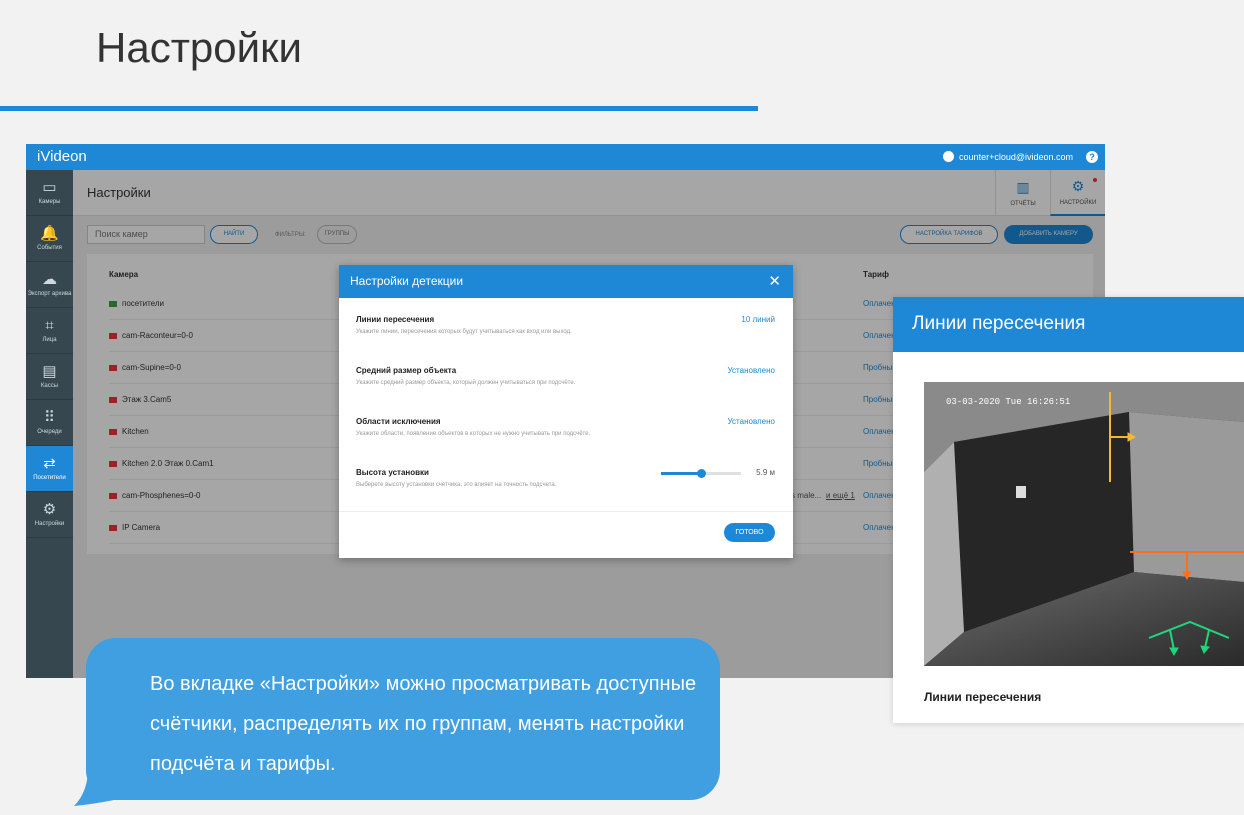 The width and height of the screenshot is (1244, 815). I want to click on sidebar-item-events: 🔔 События, so click(49, 239).